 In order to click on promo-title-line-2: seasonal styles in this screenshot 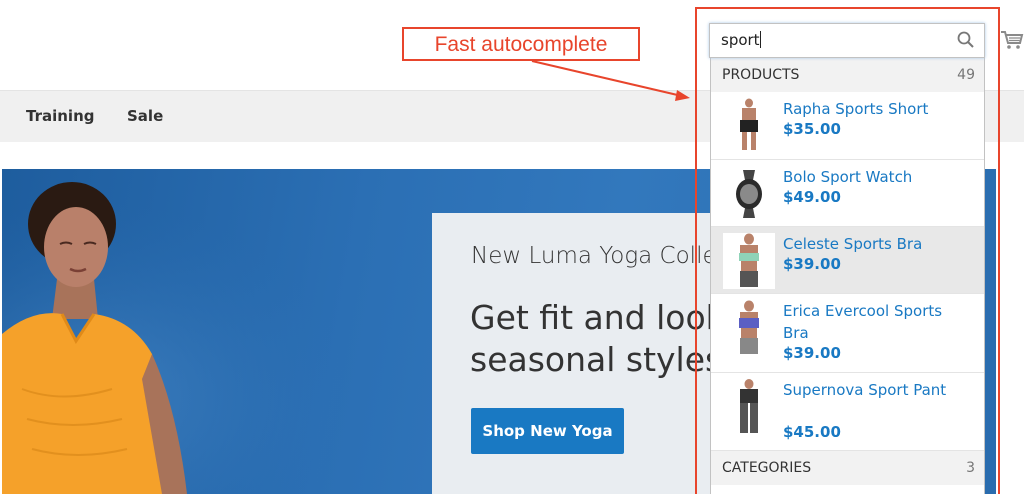, I will do `click(596, 359)`.